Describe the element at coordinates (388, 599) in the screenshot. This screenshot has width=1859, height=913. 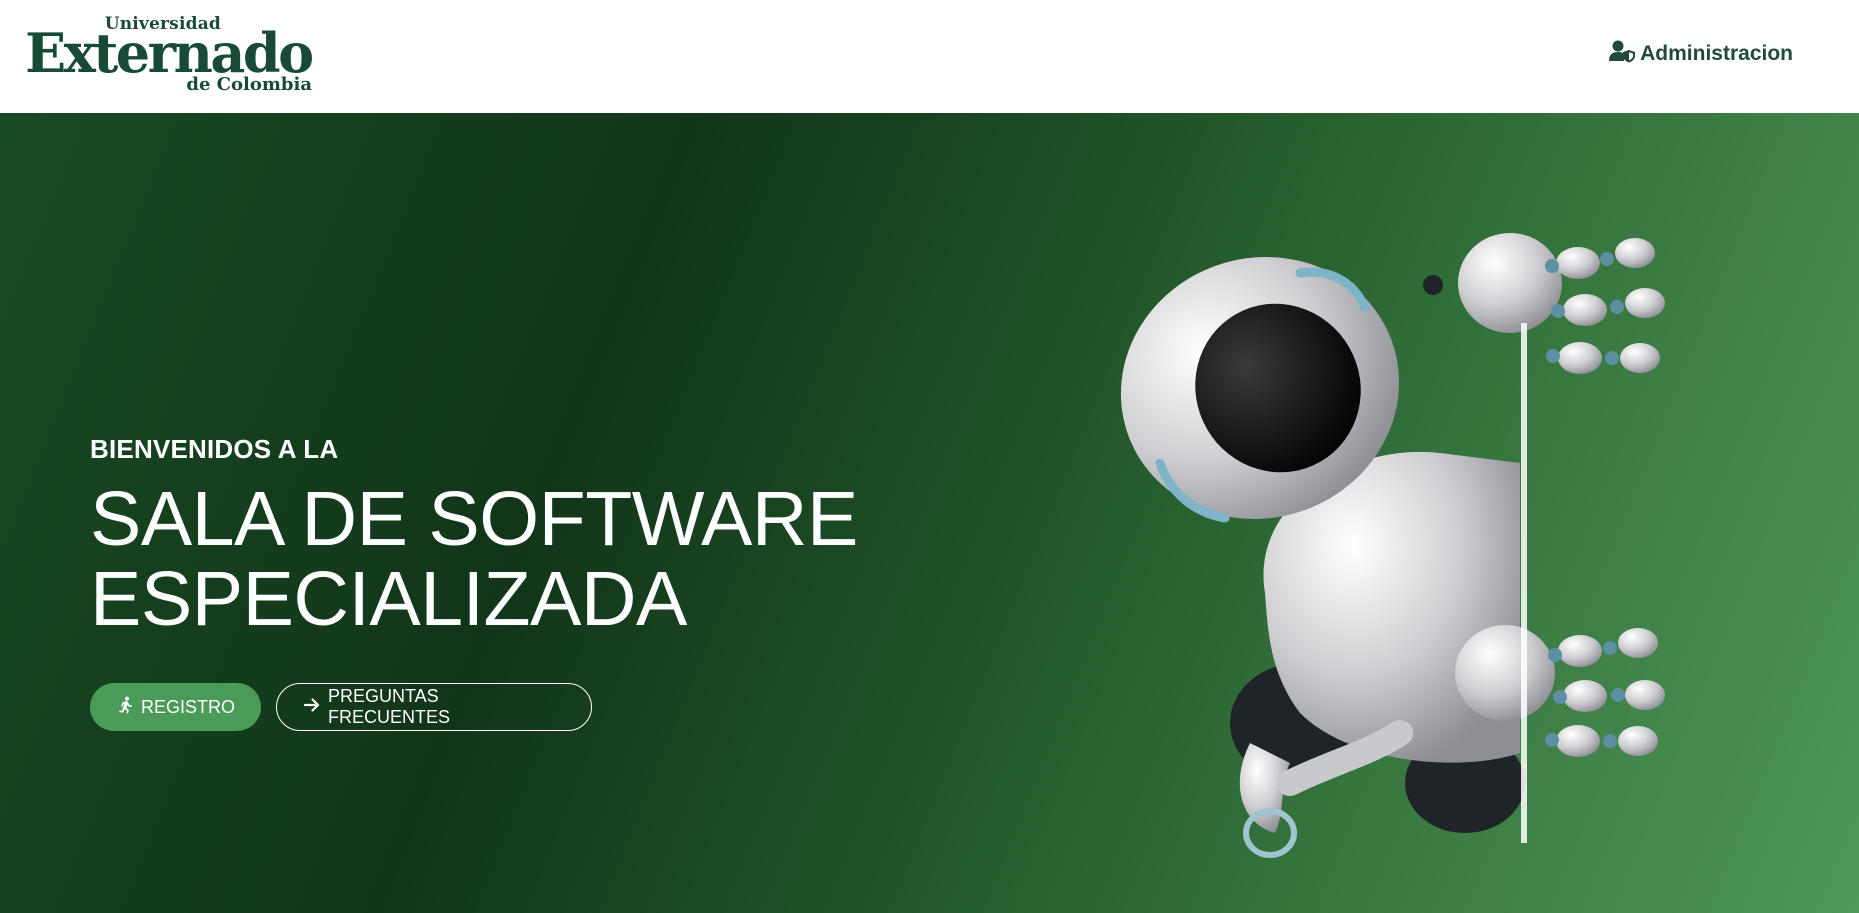
I see `hero-headline-line2: ESPECIALIZADA` at that location.